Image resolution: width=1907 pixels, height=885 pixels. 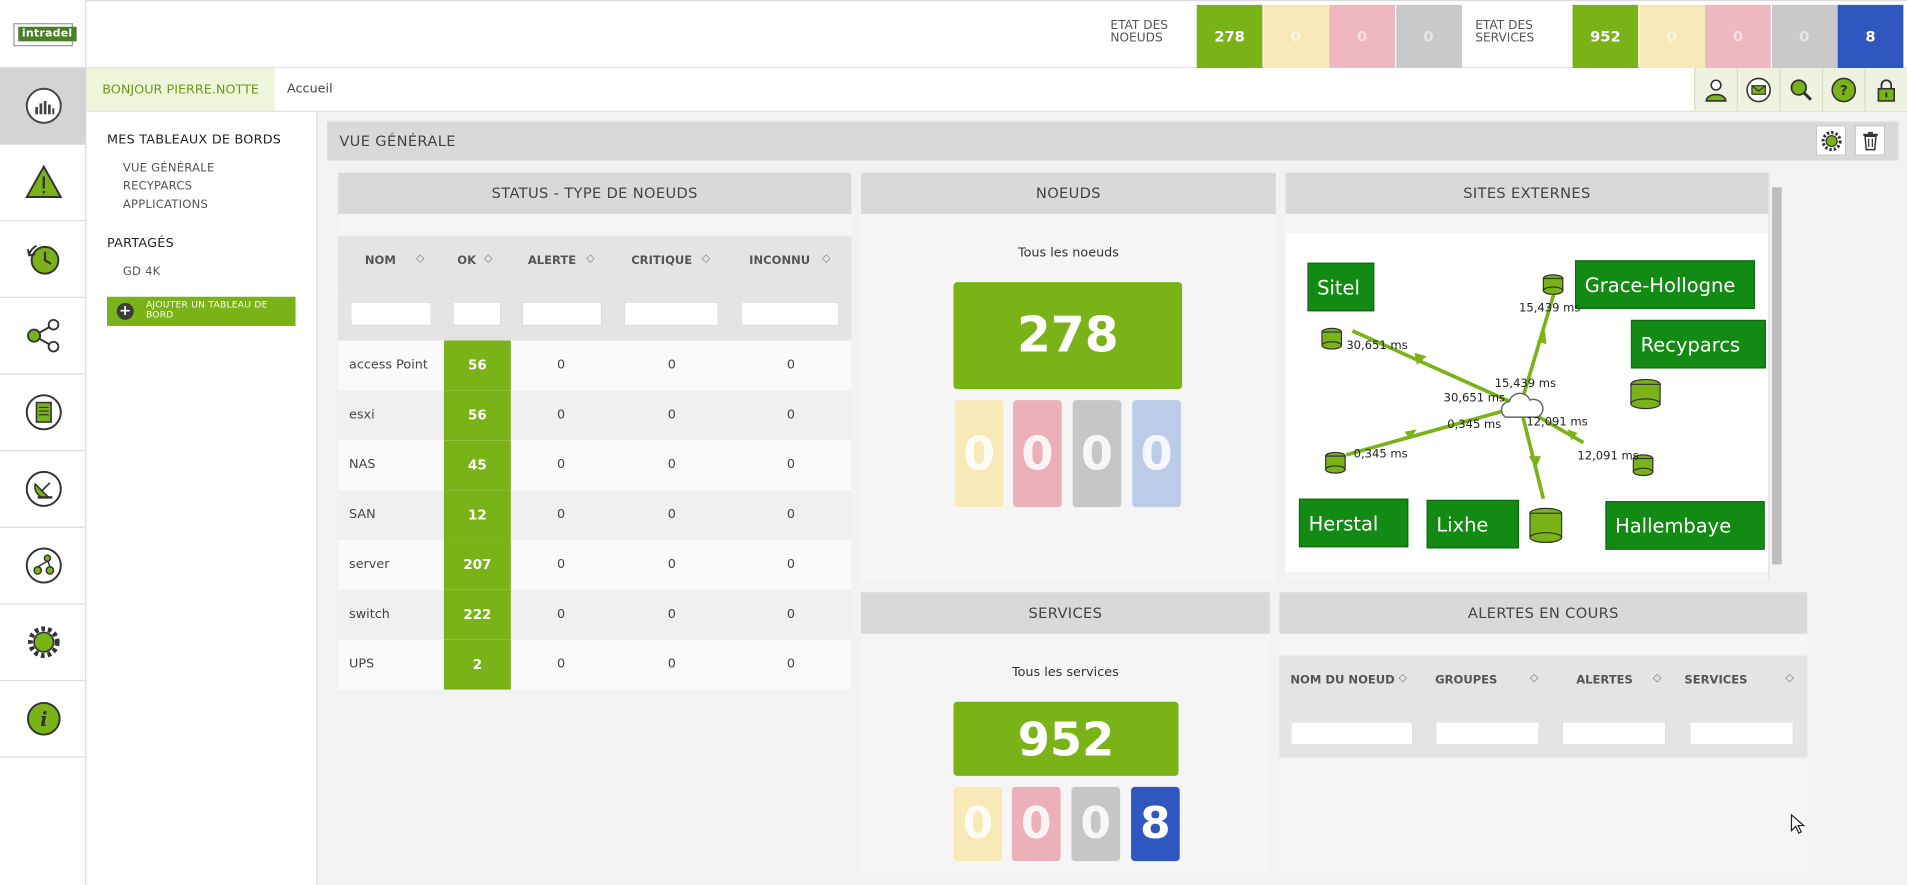 What do you see at coordinates (391, 313) in the screenshot?
I see `filter-nom-input` at bounding box center [391, 313].